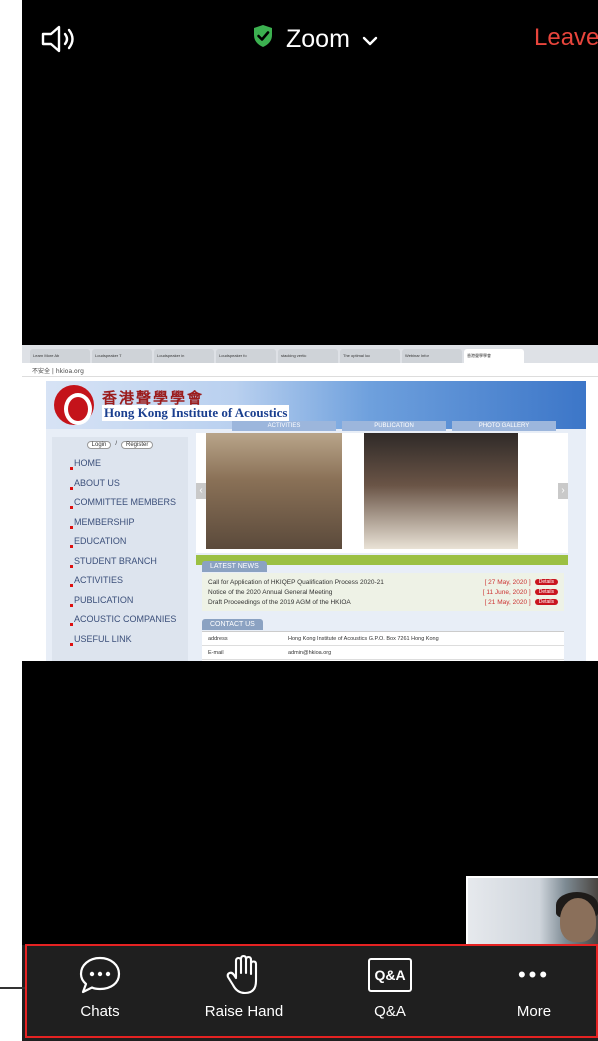  I want to click on browser-tab: Loudspeaker T, so click(122, 356).